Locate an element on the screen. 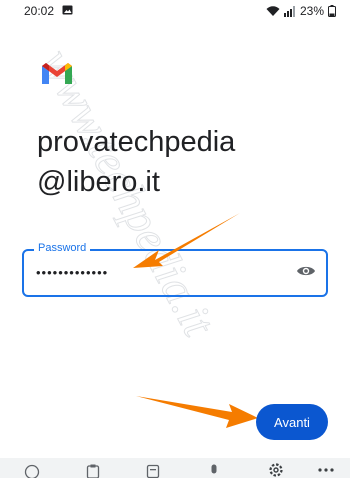  password-input: ••••••••••••• is located at coordinates (72, 272).